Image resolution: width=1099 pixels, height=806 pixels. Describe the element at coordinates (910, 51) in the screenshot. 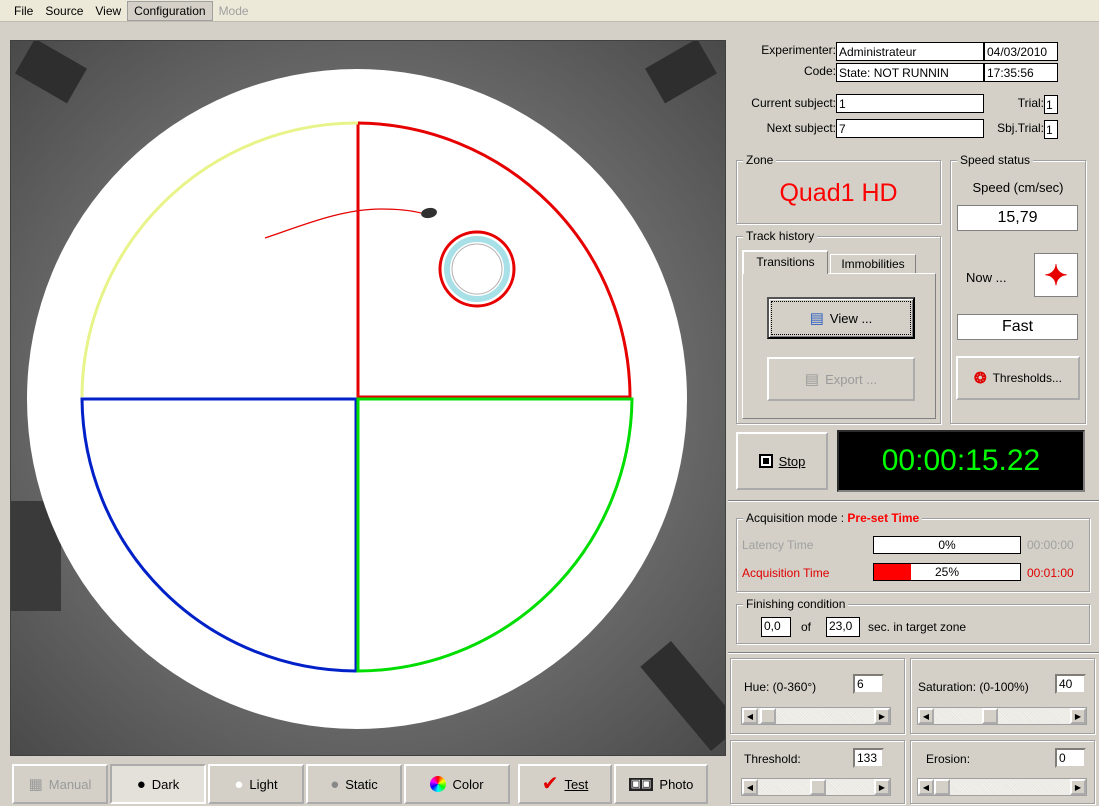

I see `experimenter-value: Administrateur` at that location.